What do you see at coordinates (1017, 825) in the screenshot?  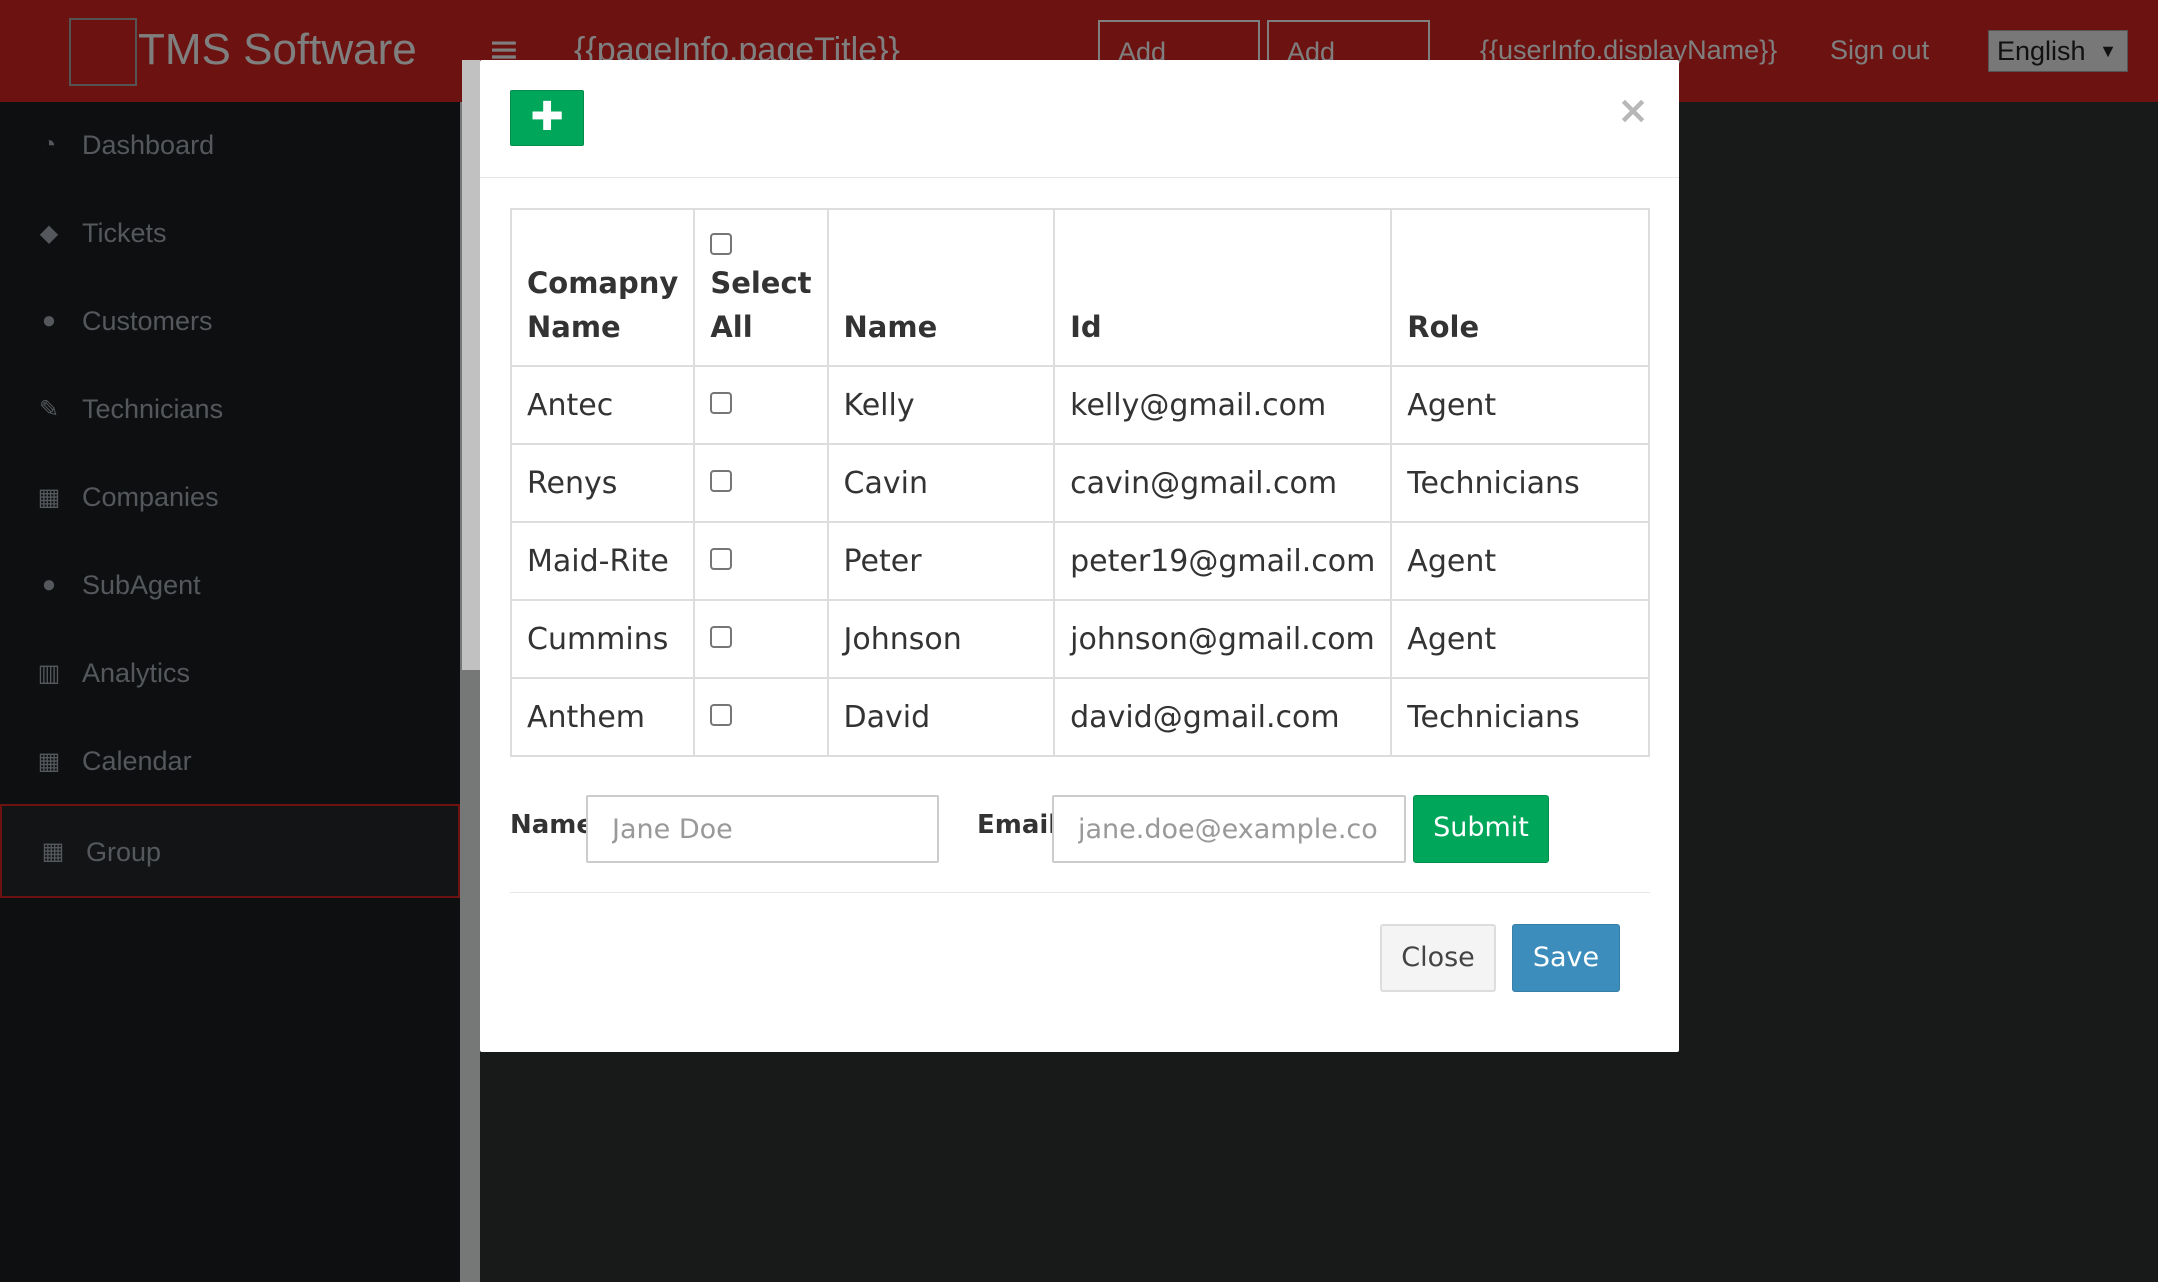 I see `email-label: Email` at bounding box center [1017, 825].